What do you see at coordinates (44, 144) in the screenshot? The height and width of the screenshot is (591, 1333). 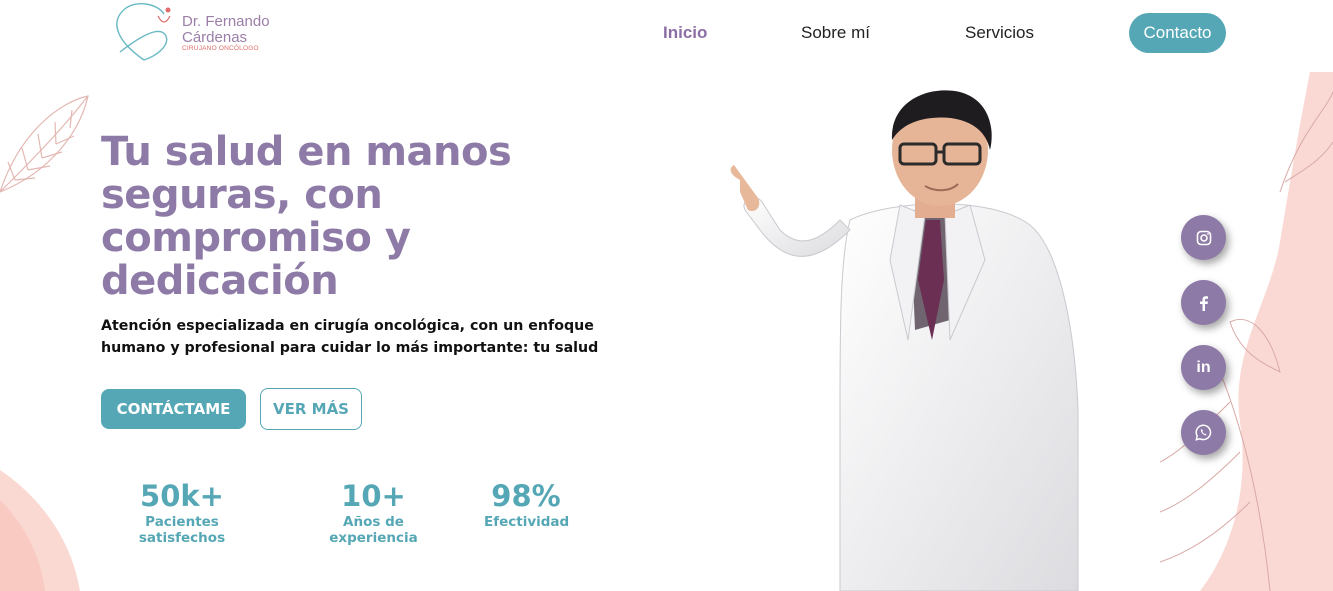 I see `leaf-decoration-icon` at bounding box center [44, 144].